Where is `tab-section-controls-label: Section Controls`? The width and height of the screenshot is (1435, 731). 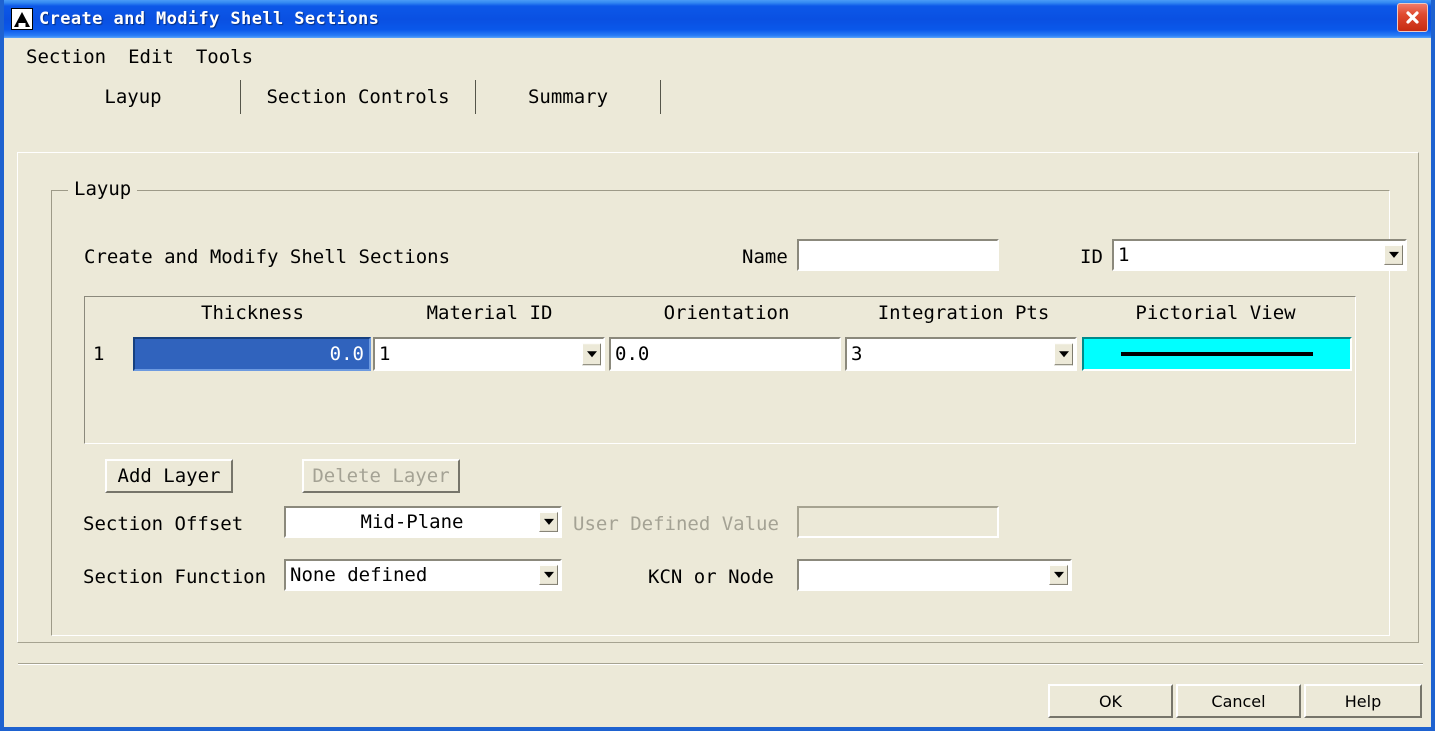
tab-section-controls-label: Section Controls is located at coordinates (358, 97).